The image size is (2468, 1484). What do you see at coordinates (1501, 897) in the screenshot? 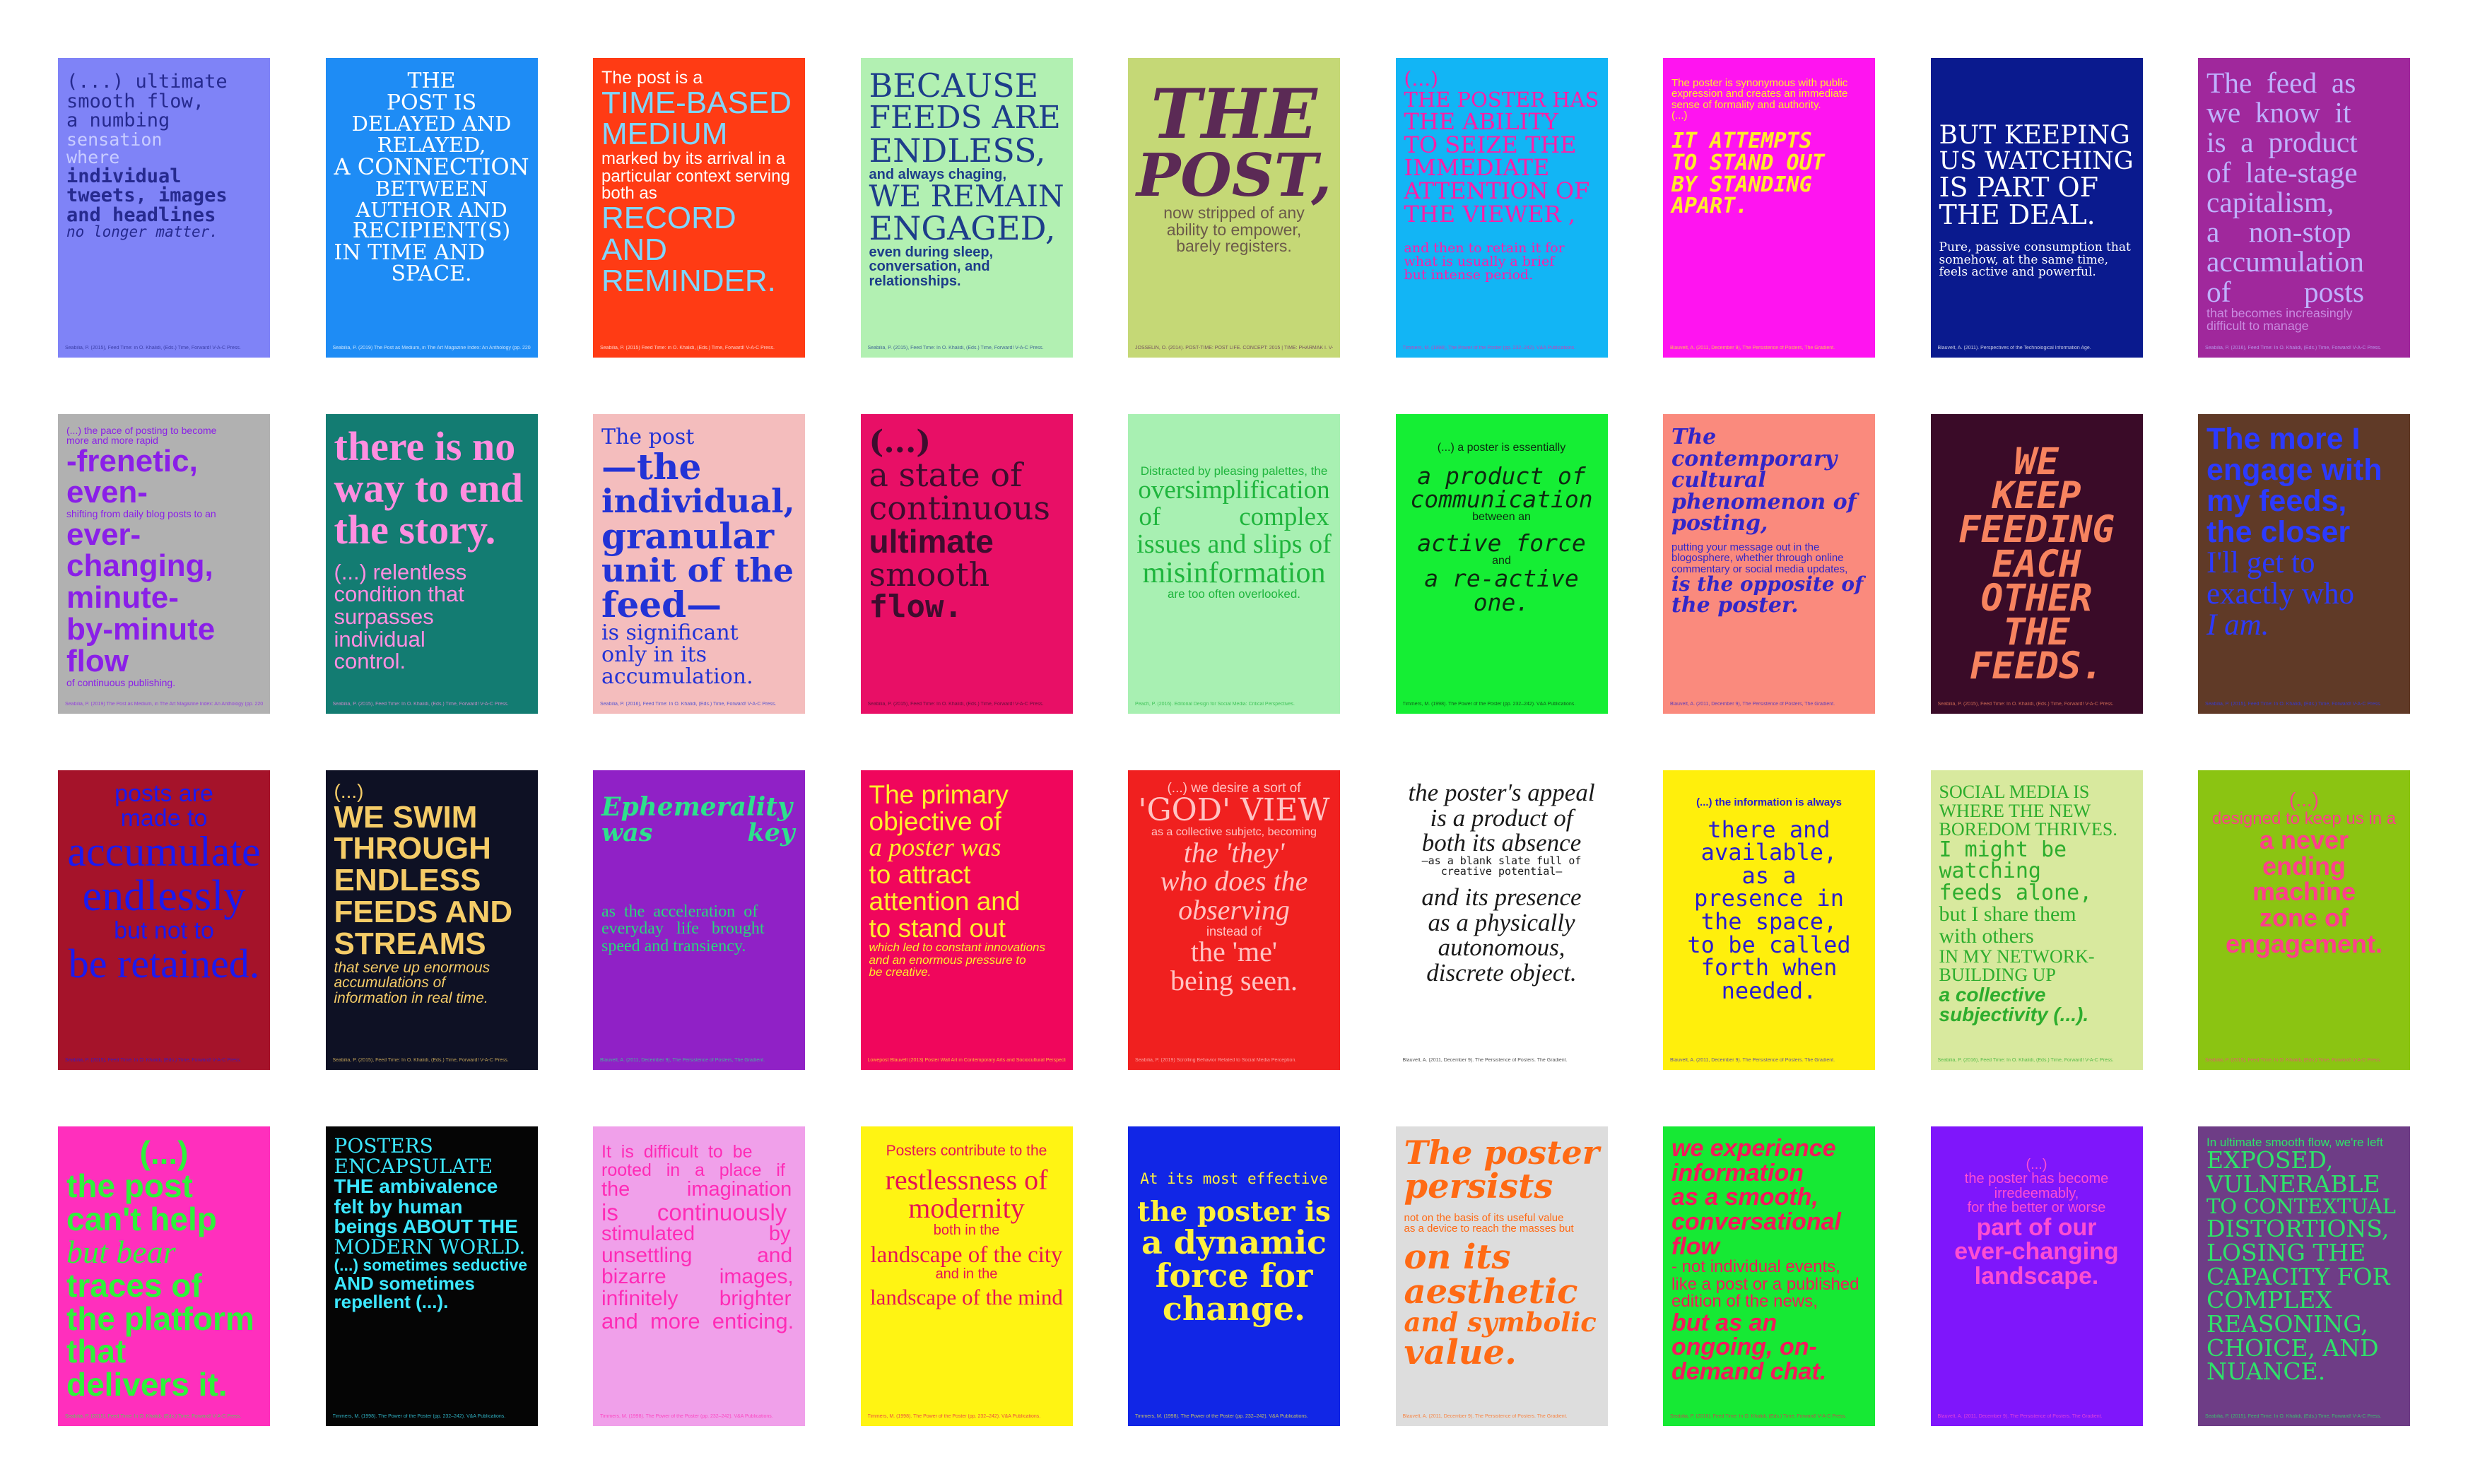
I see `poster-line: and its presence` at bounding box center [1501, 897].